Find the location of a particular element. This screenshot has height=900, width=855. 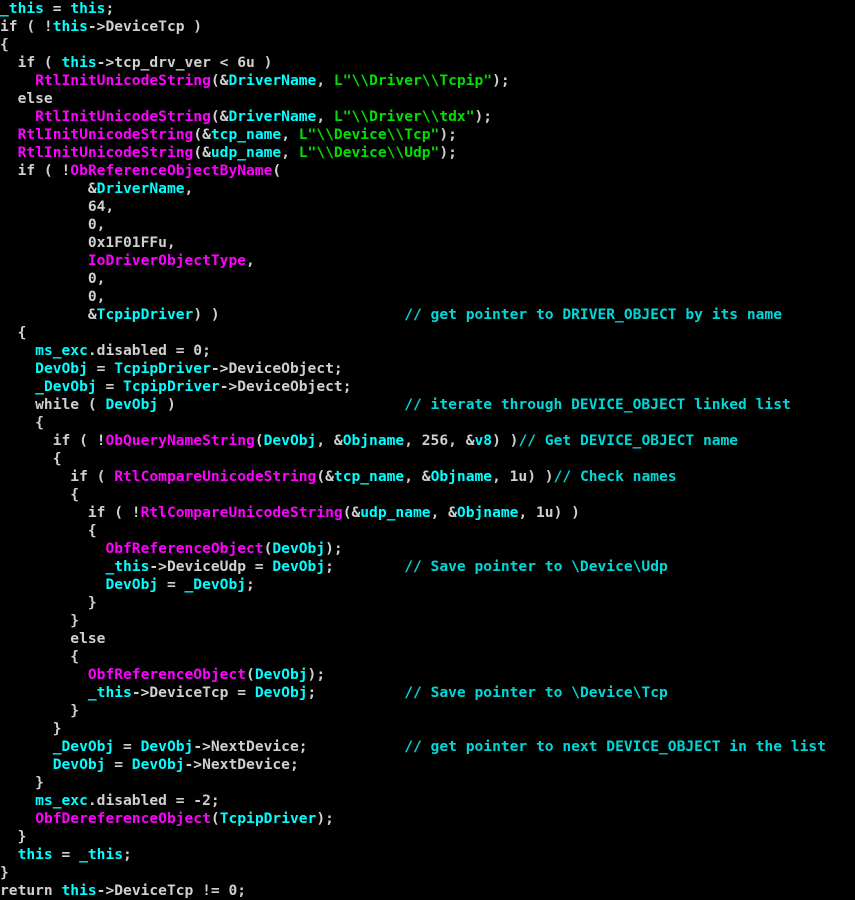

code-line: _this = this; is located at coordinates (427, 9).